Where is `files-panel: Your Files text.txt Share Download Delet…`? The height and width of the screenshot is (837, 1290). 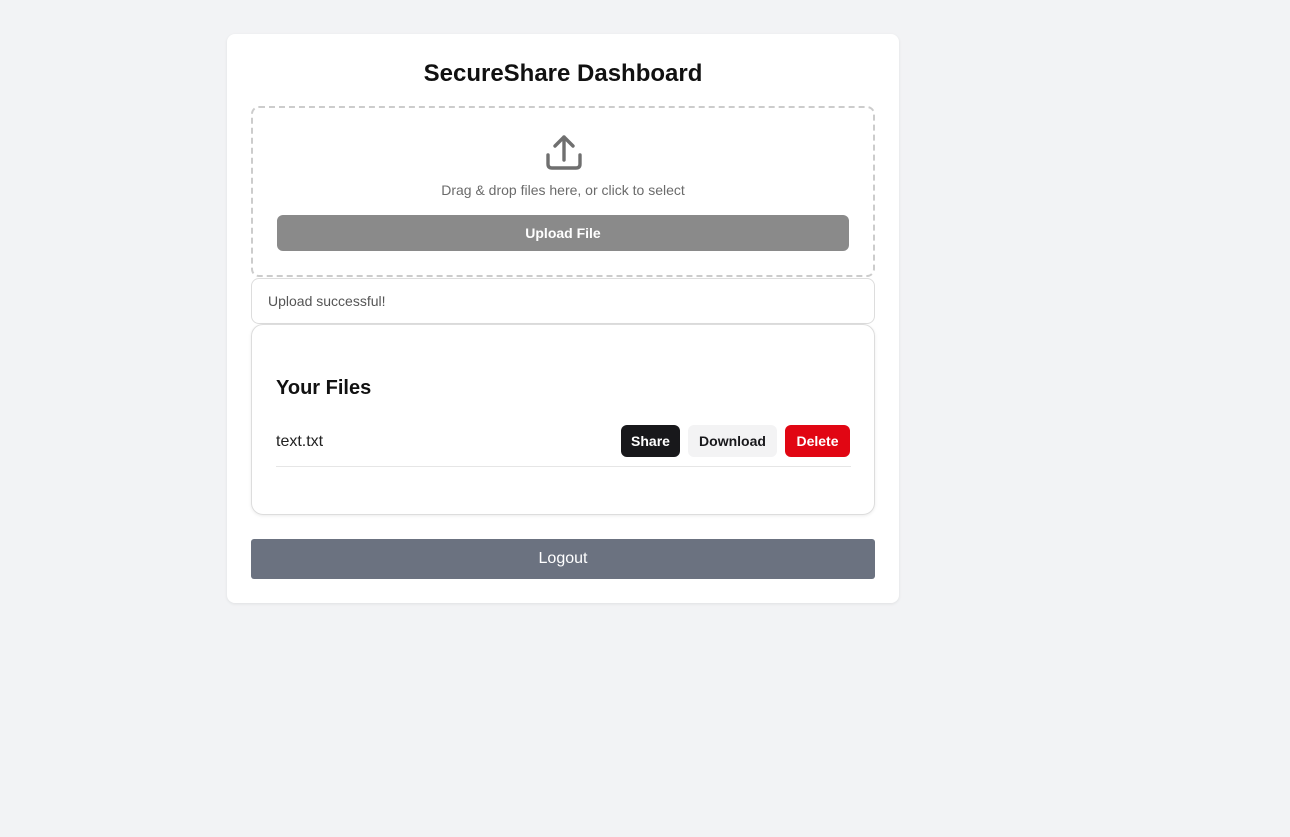 files-panel: Your Files text.txt Share Download Delet… is located at coordinates (563, 419).